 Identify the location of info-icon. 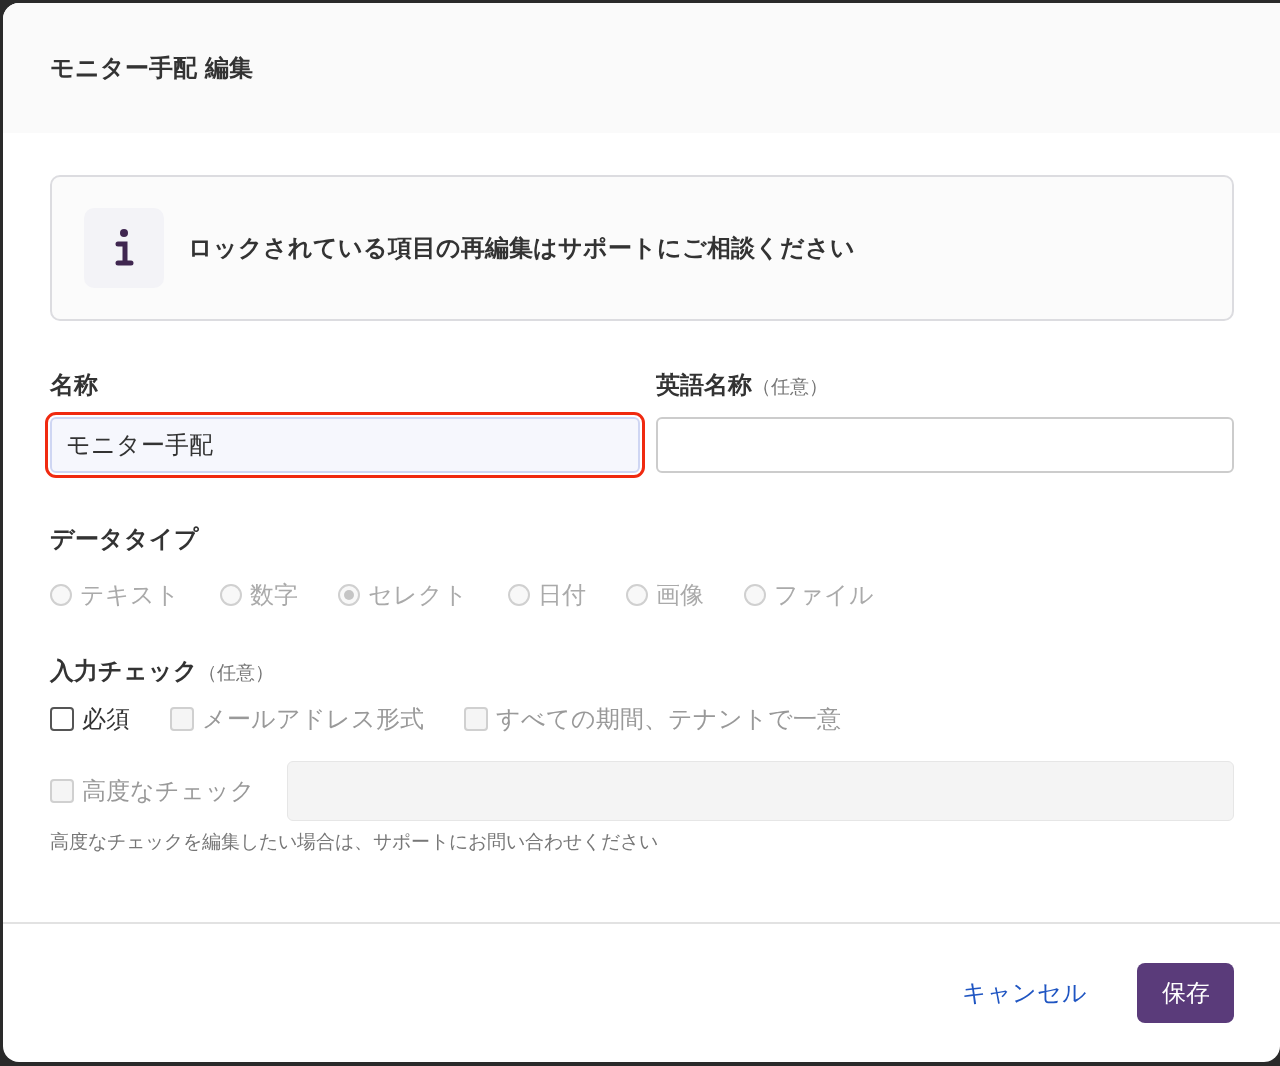
(124, 248).